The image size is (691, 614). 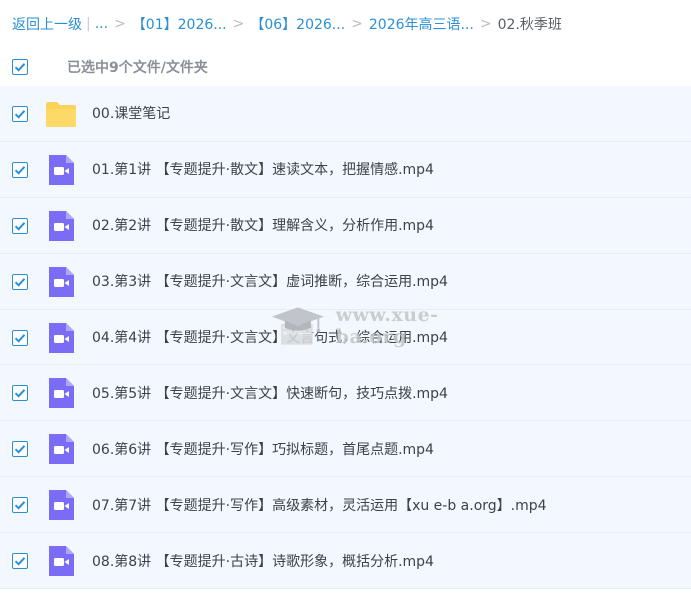 I want to click on file-name: 00.课堂笔记, so click(x=131, y=113).